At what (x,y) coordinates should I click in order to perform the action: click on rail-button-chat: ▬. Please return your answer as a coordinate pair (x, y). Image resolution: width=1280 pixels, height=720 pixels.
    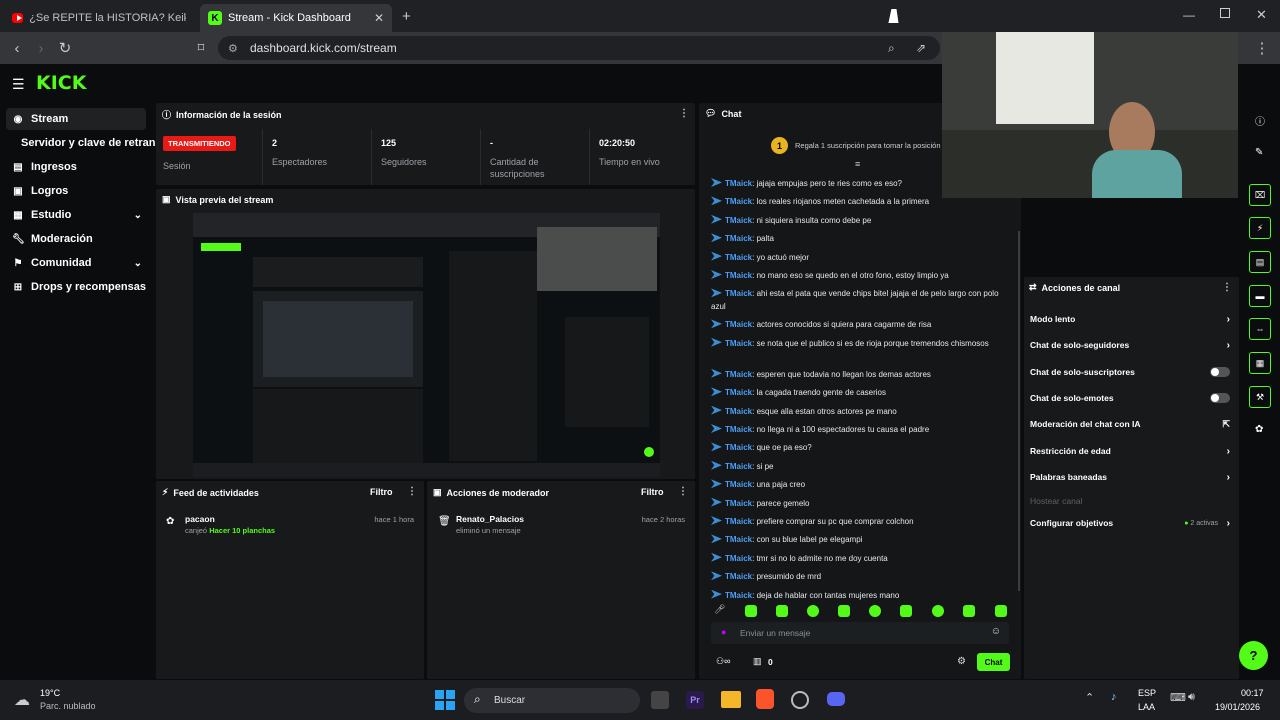
    Looking at the image, I should click on (1260, 296).